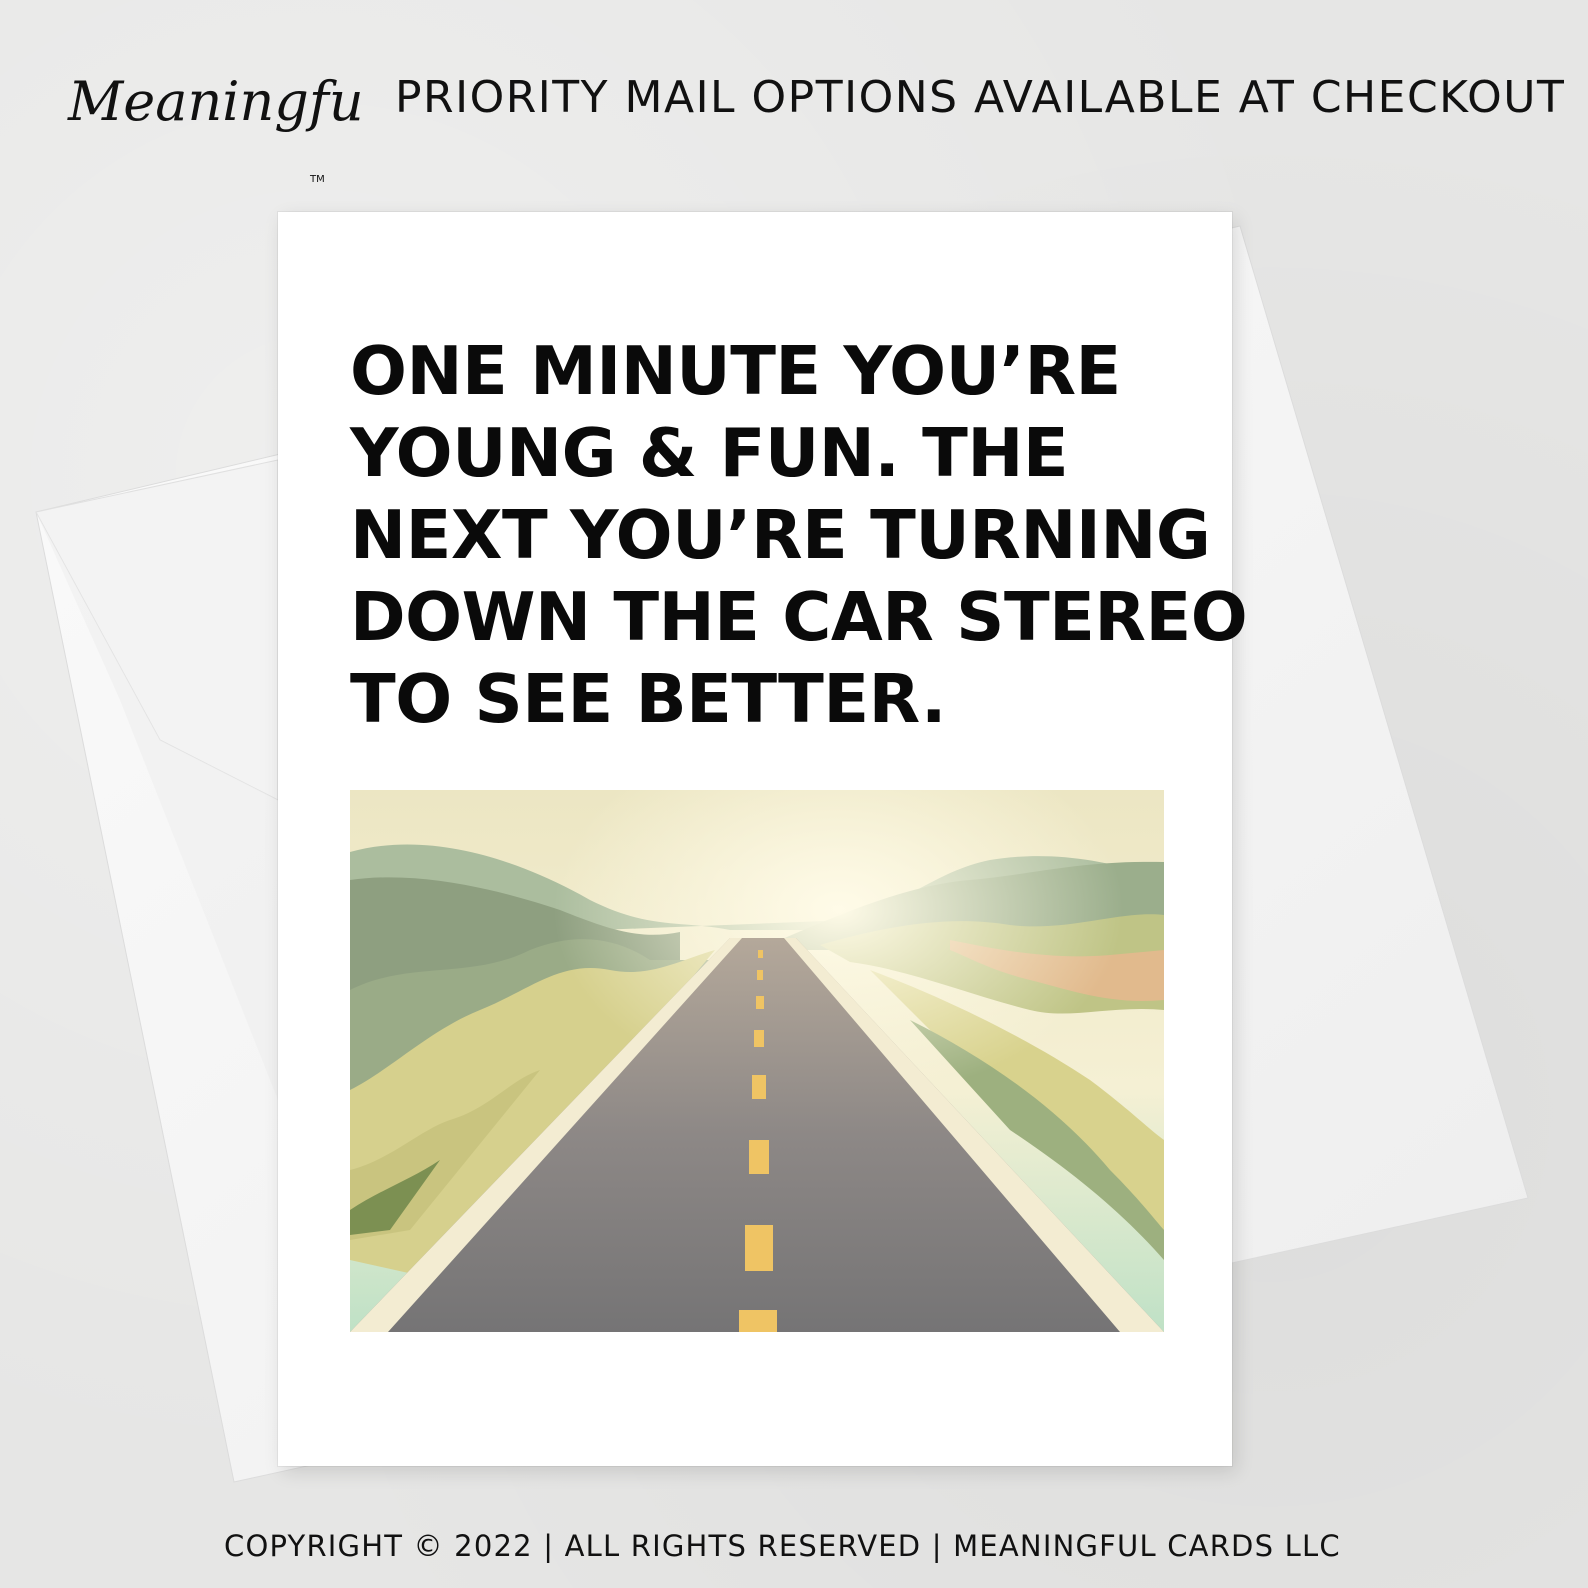  Describe the element at coordinates (799, 617) in the screenshot. I see `card-line-4: DOWN THE CAR STEREO` at that location.